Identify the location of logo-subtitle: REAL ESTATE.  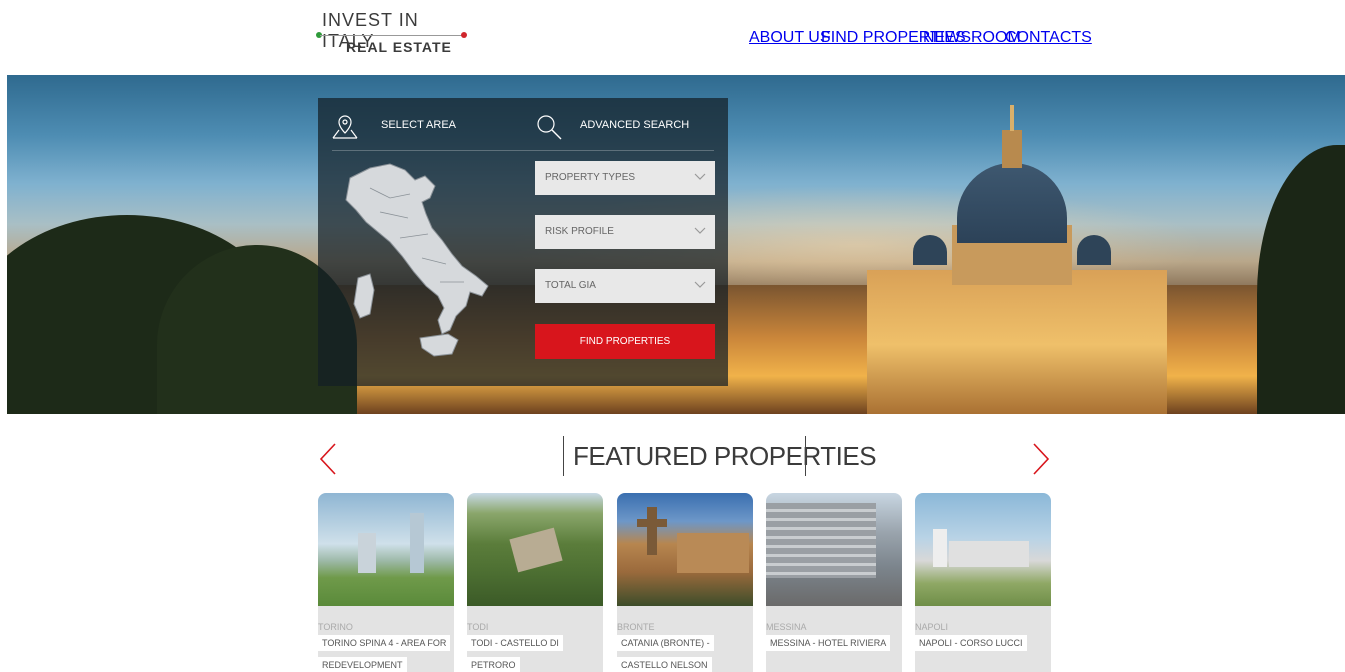
(399, 47).